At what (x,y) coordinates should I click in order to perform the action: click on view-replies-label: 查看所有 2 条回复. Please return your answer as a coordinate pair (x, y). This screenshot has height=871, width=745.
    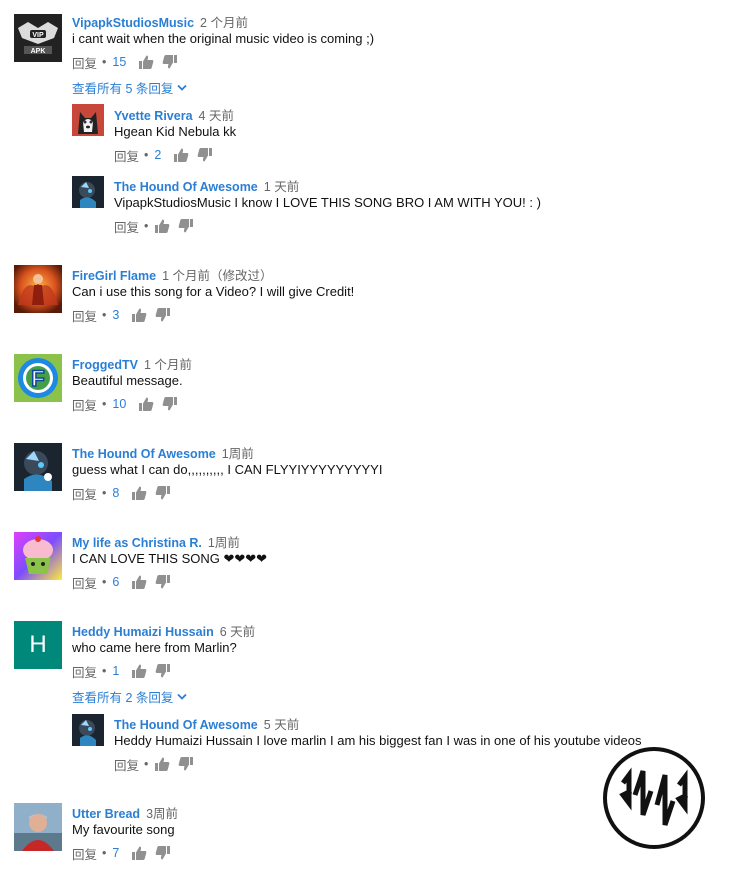
    Looking at the image, I should click on (123, 698).